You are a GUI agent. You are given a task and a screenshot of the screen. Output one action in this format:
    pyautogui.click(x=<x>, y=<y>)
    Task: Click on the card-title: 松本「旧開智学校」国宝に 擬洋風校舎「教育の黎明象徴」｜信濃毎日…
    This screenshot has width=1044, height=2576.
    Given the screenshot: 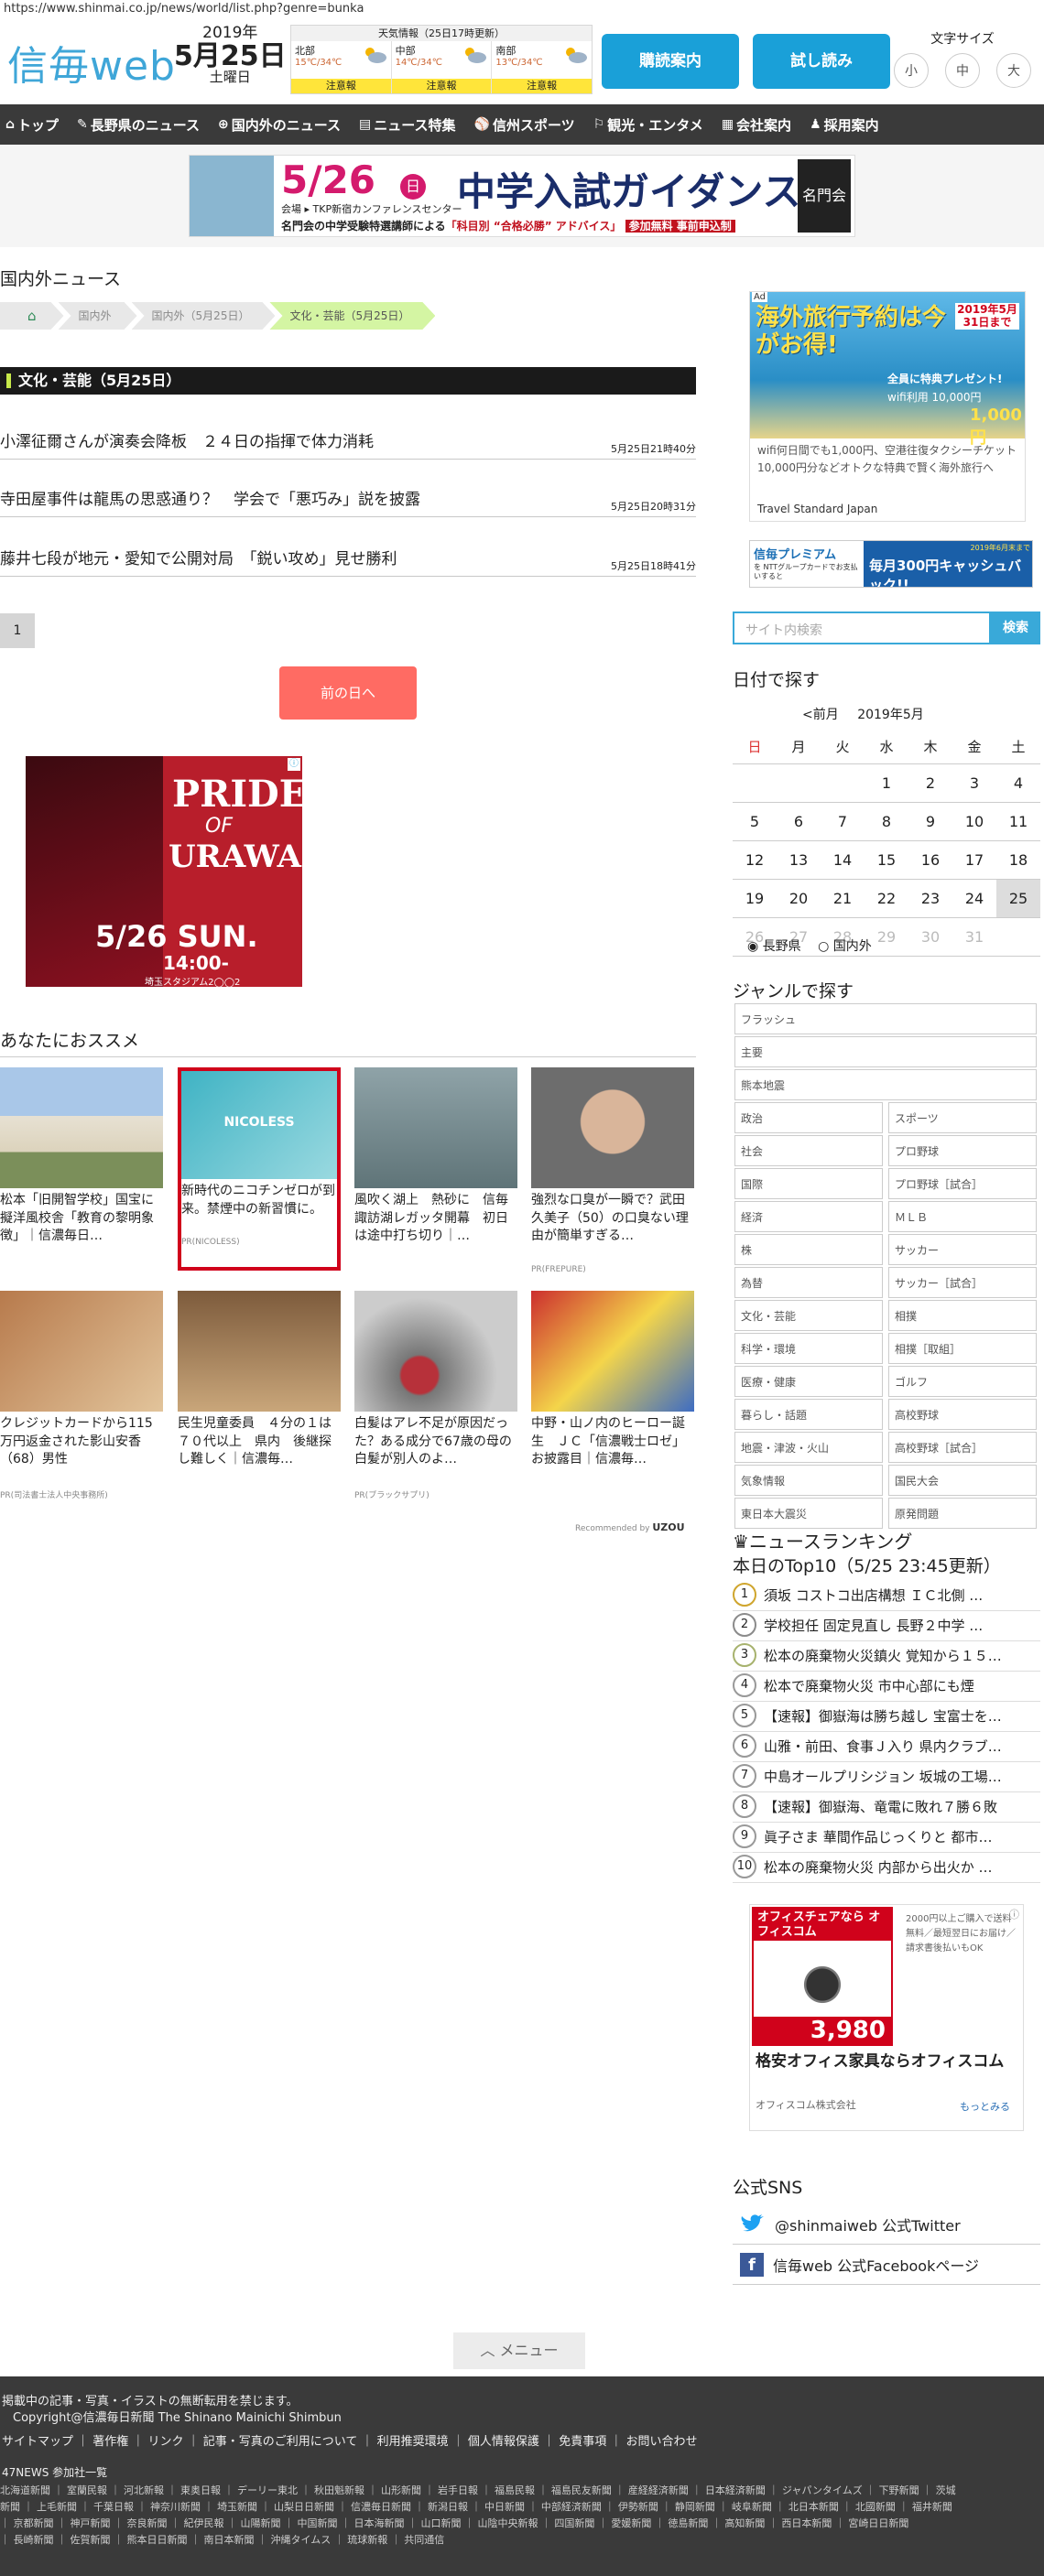 What is the action you would take?
    pyautogui.click(x=81, y=1229)
    